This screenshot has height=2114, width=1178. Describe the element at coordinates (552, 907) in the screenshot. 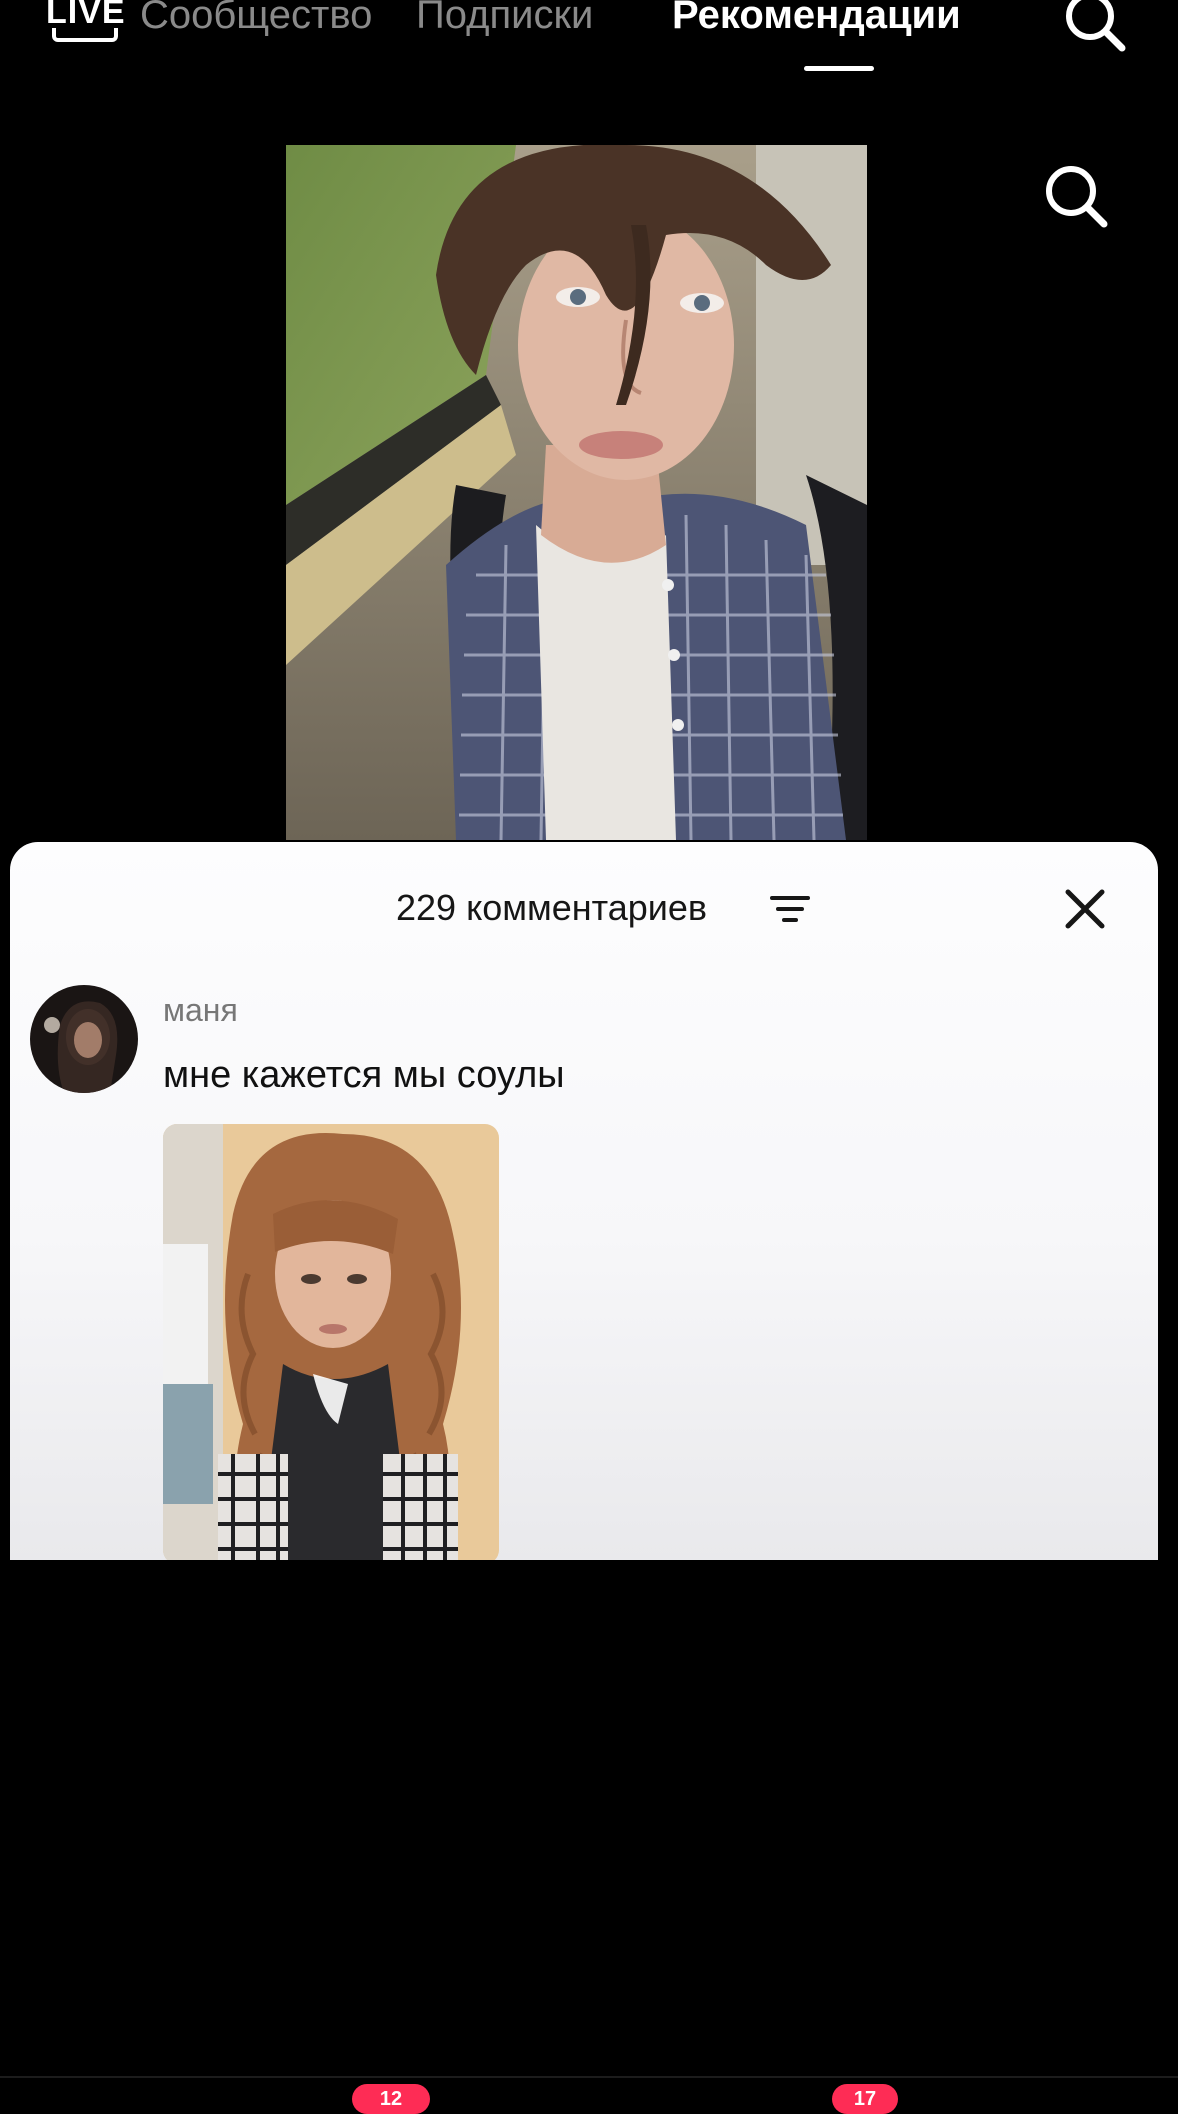

I see `comment-count: 229 комментариев` at that location.